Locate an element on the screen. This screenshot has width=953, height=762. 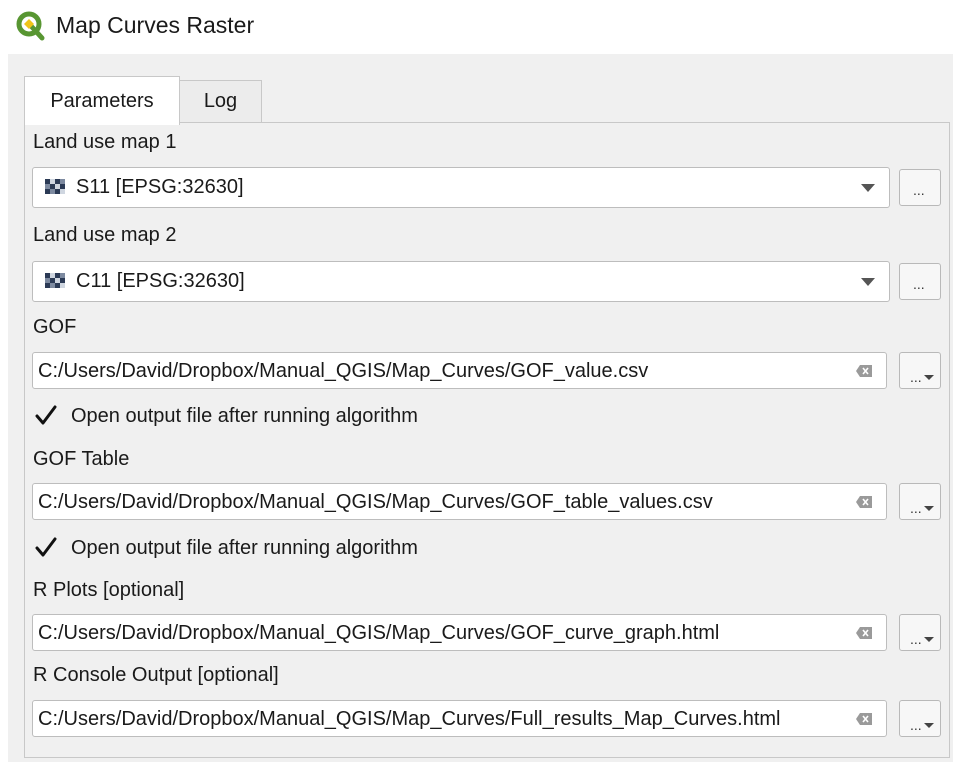
land-use-map-1-select: S11 [EPSG:32630] is located at coordinates (461, 187).